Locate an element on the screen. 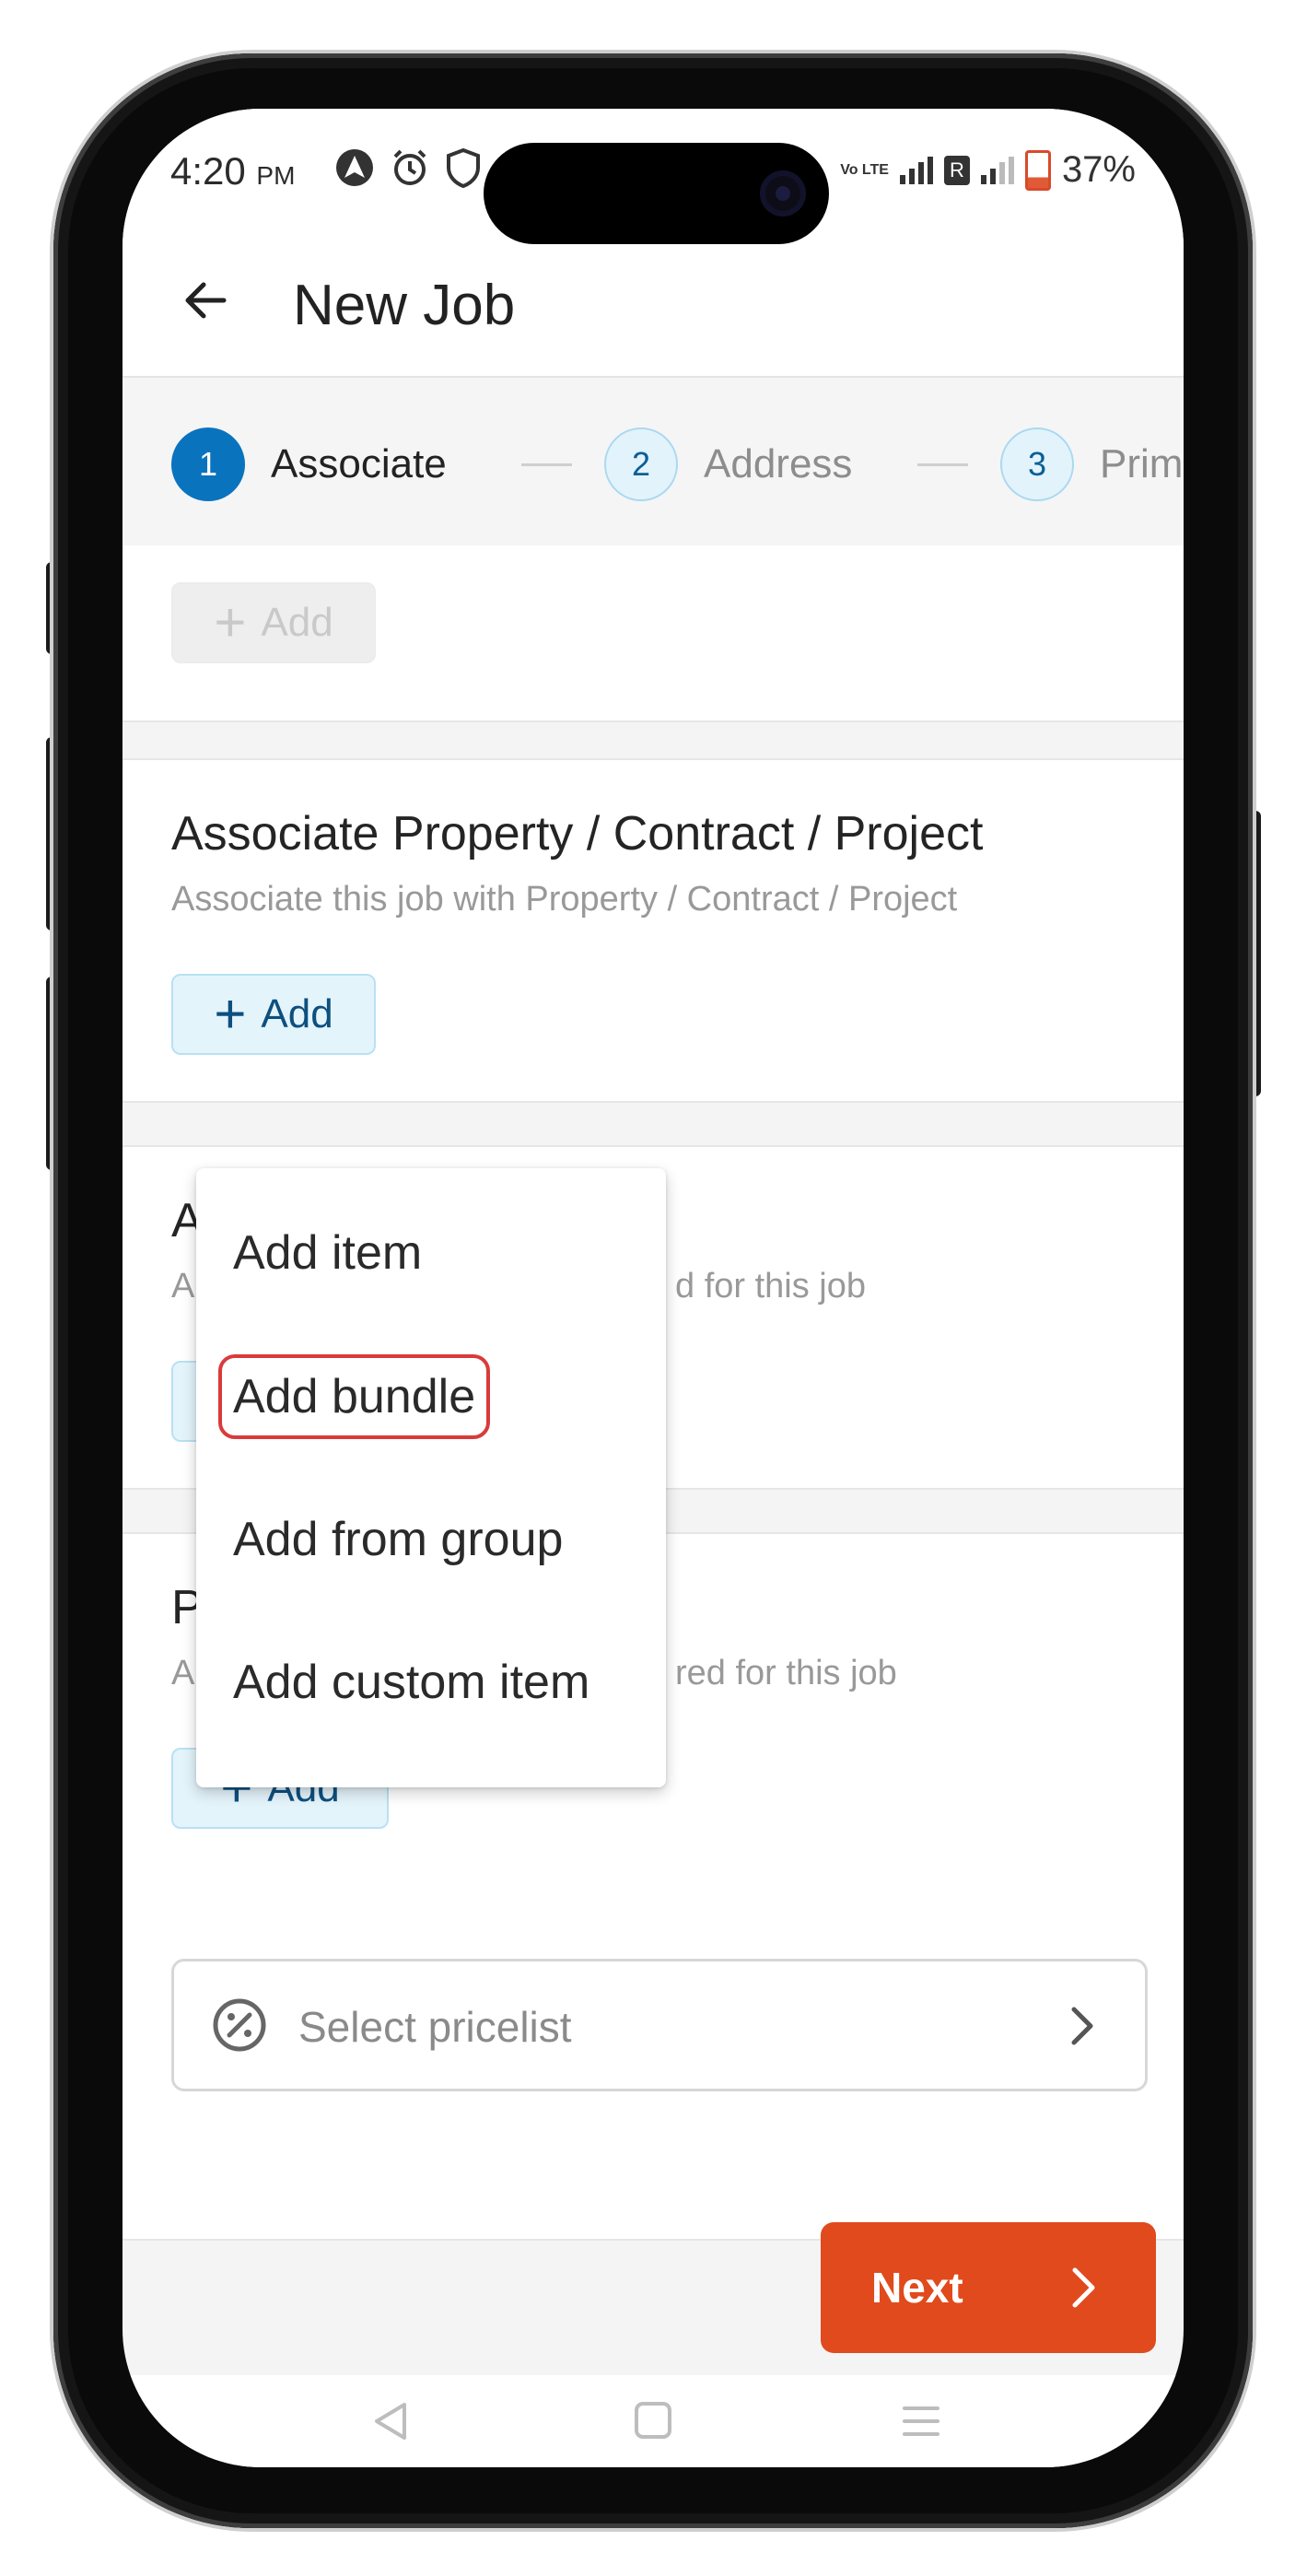 The width and height of the screenshot is (1307, 2576). associate-add-button: + Add is located at coordinates (274, 1015).